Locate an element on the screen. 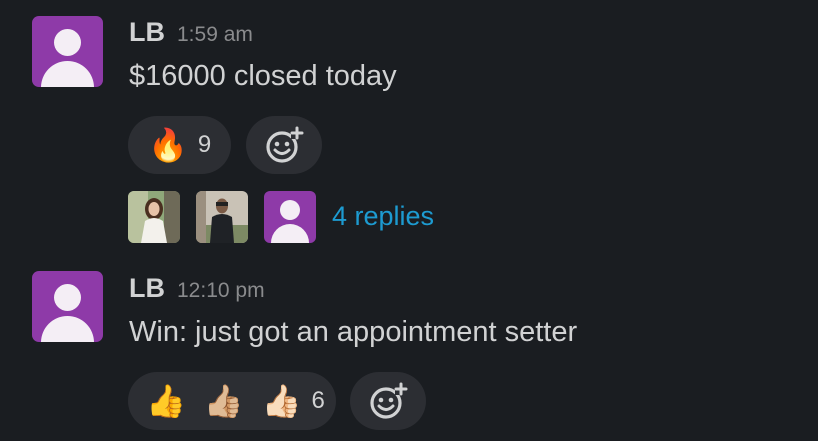 The width and height of the screenshot is (818, 441). message-header: LB 12:10 pm is located at coordinates (197, 288).